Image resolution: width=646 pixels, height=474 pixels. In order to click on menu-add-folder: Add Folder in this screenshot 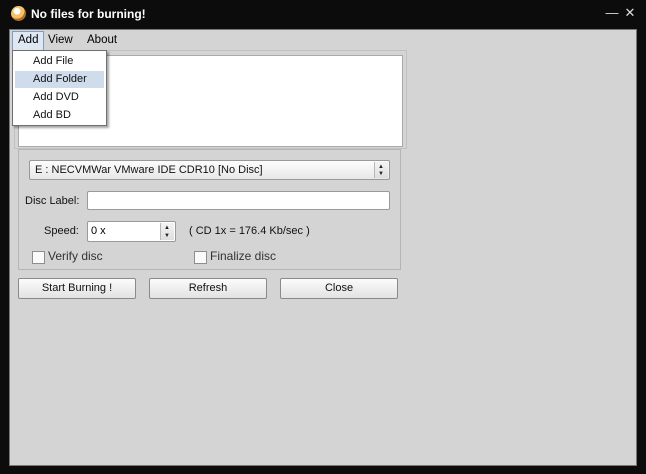, I will do `click(59, 79)`.